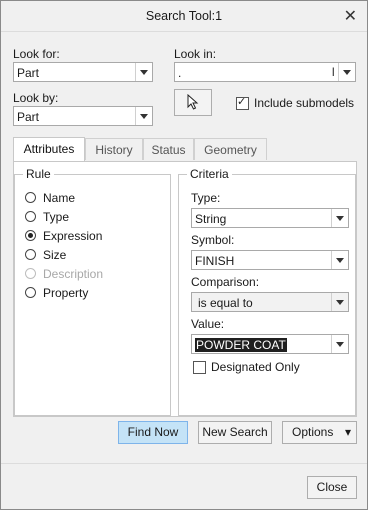  I want to click on tab-history: History, so click(114, 149).